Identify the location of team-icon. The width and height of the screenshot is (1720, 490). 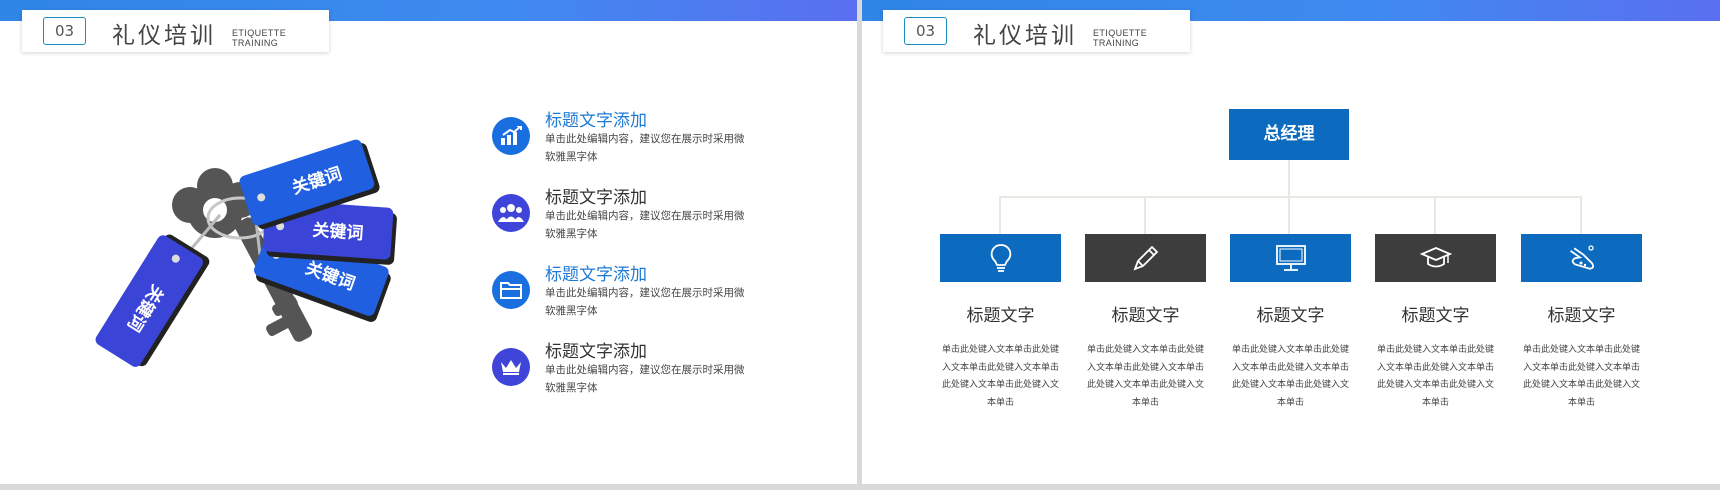
(511, 213).